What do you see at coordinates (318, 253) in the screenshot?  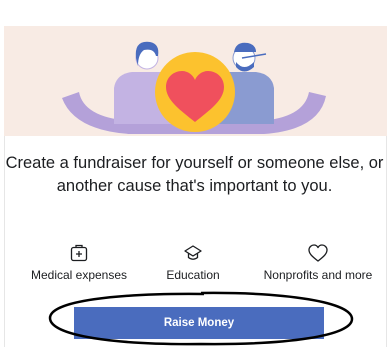 I see `heart-outline-icon` at bounding box center [318, 253].